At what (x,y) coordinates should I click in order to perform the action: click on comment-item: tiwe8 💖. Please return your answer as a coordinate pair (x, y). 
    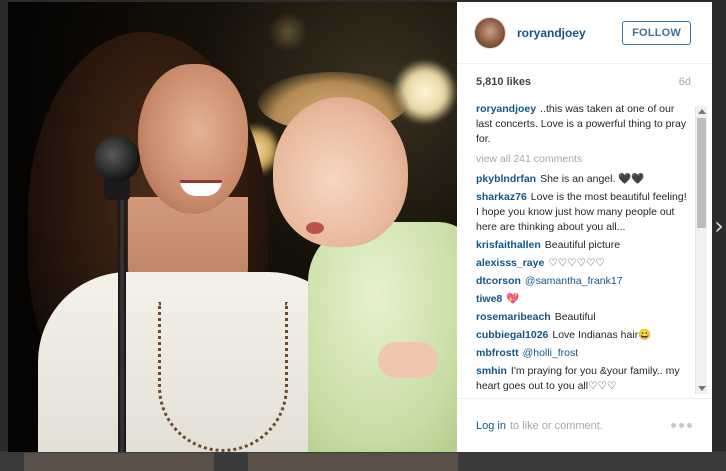
    Looking at the image, I should click on (584, 299).